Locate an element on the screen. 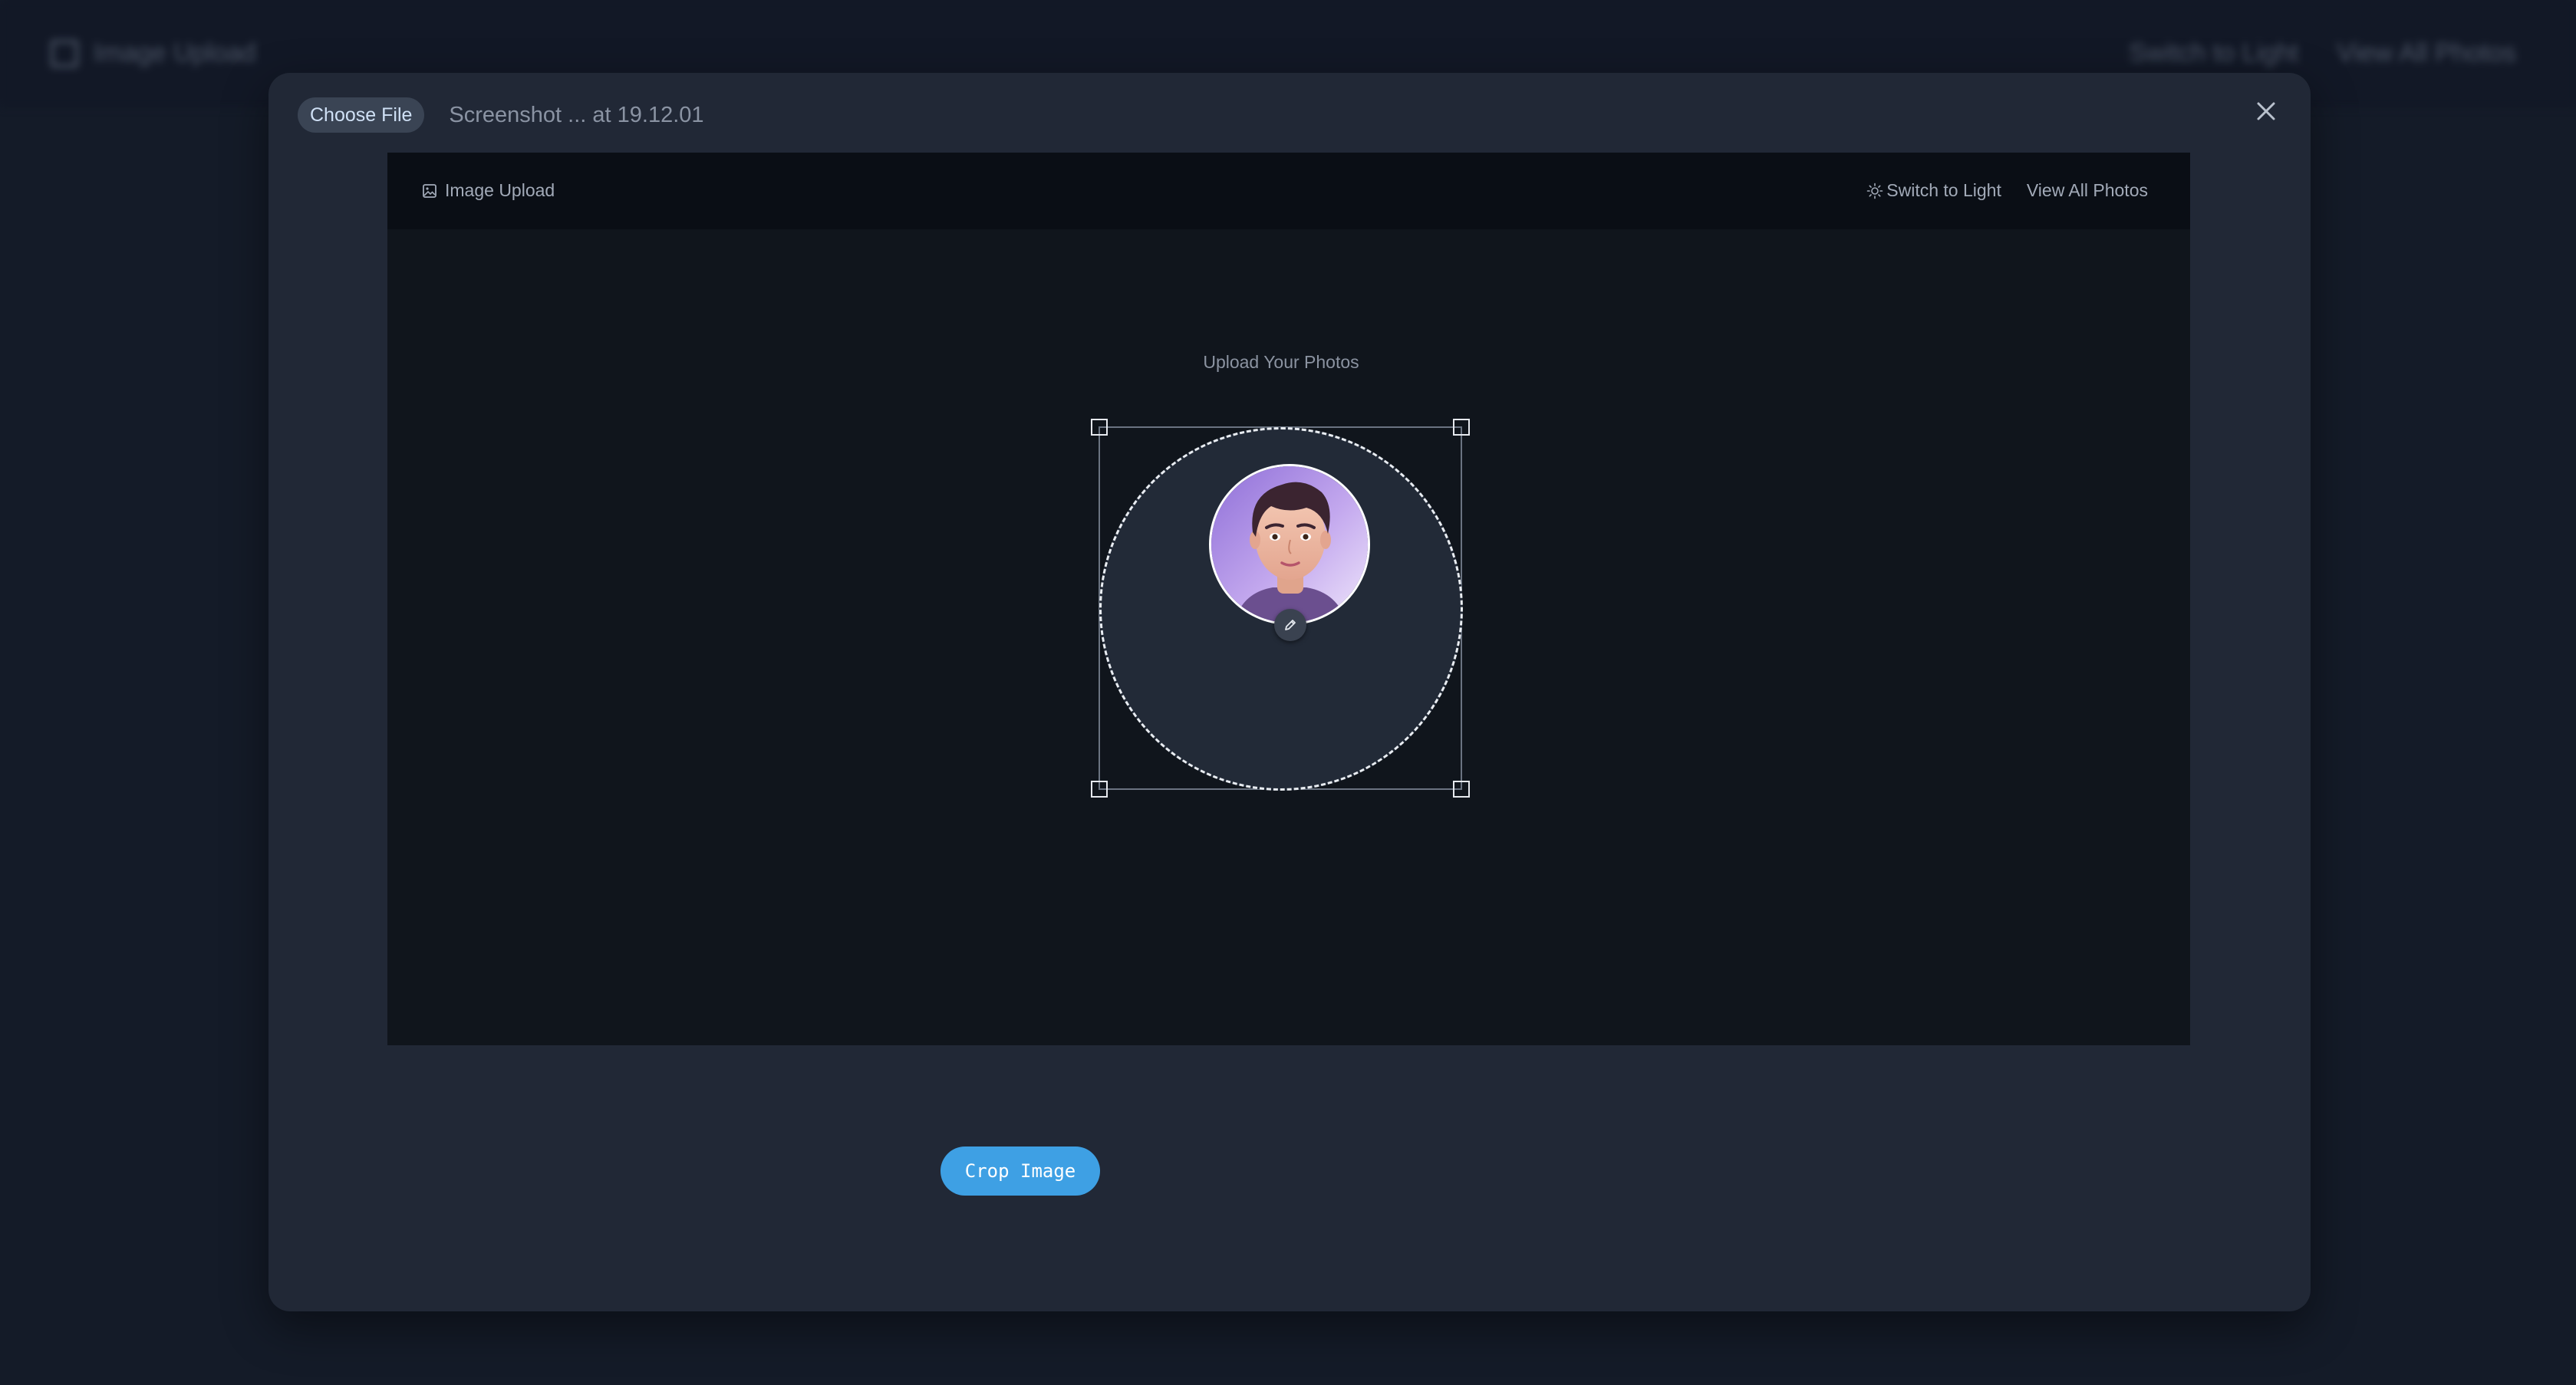 Image resolution: width=2576 pixels, height=1385 pixels. avatar-portrait is located at coordinates (1289, 545).